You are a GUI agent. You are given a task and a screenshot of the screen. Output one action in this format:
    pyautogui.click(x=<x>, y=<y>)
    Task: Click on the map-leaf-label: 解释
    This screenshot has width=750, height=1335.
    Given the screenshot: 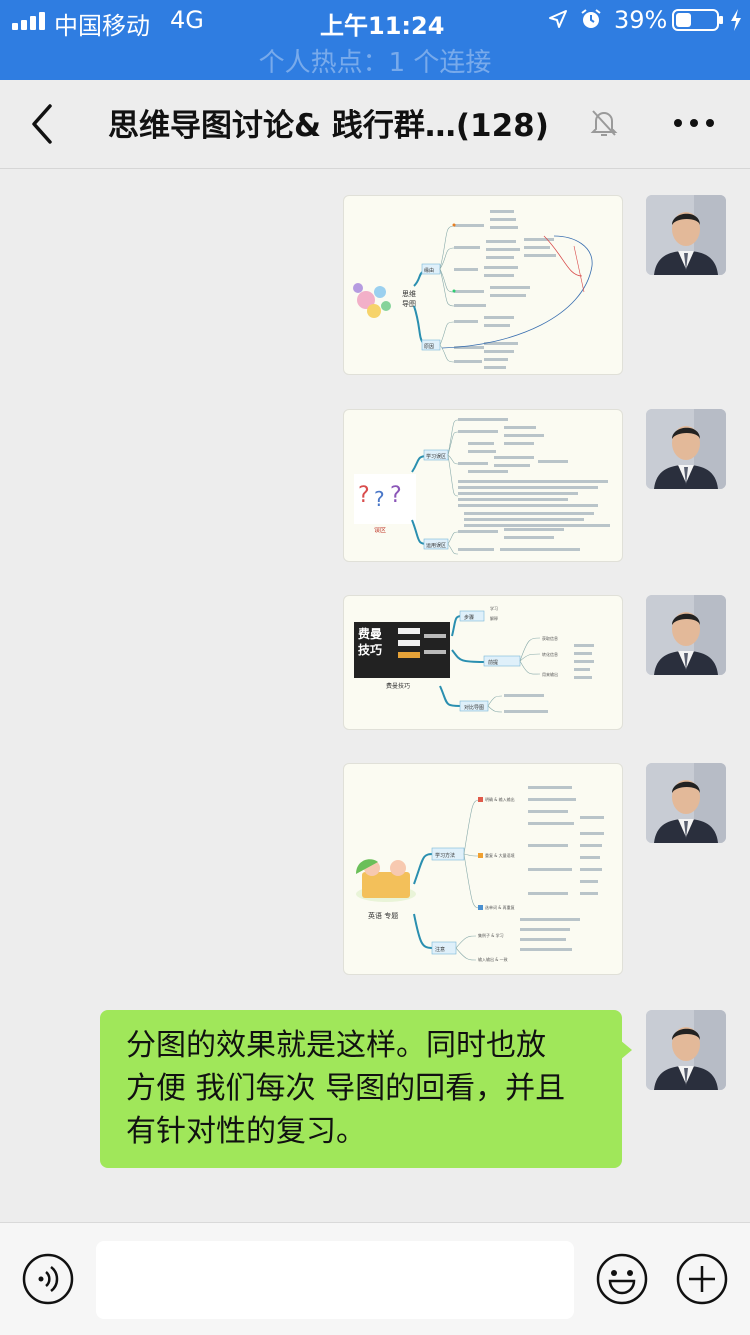 What is the action you would take?
    pyautogui.click(x=494, y=618)
    